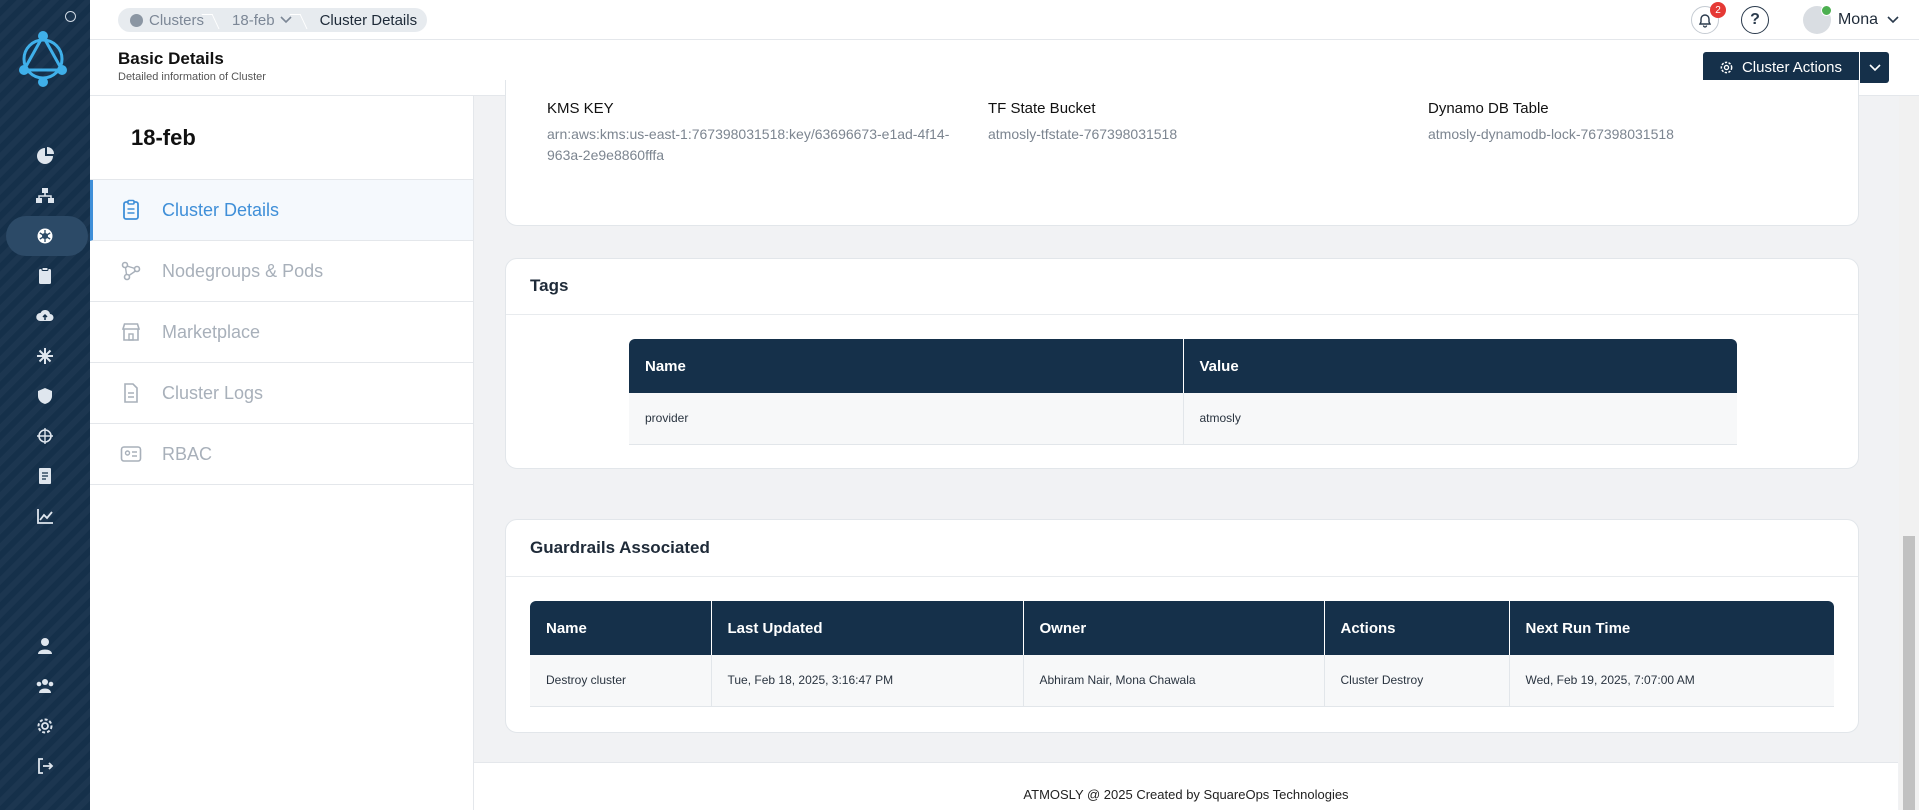 Image resolution: width=1919 pixels, height=810 pixels. What do you see at coordinates (580, 108) in the screenshot?
I see `kms-key-label: KMS KEY` at bounding box center [580, 108].